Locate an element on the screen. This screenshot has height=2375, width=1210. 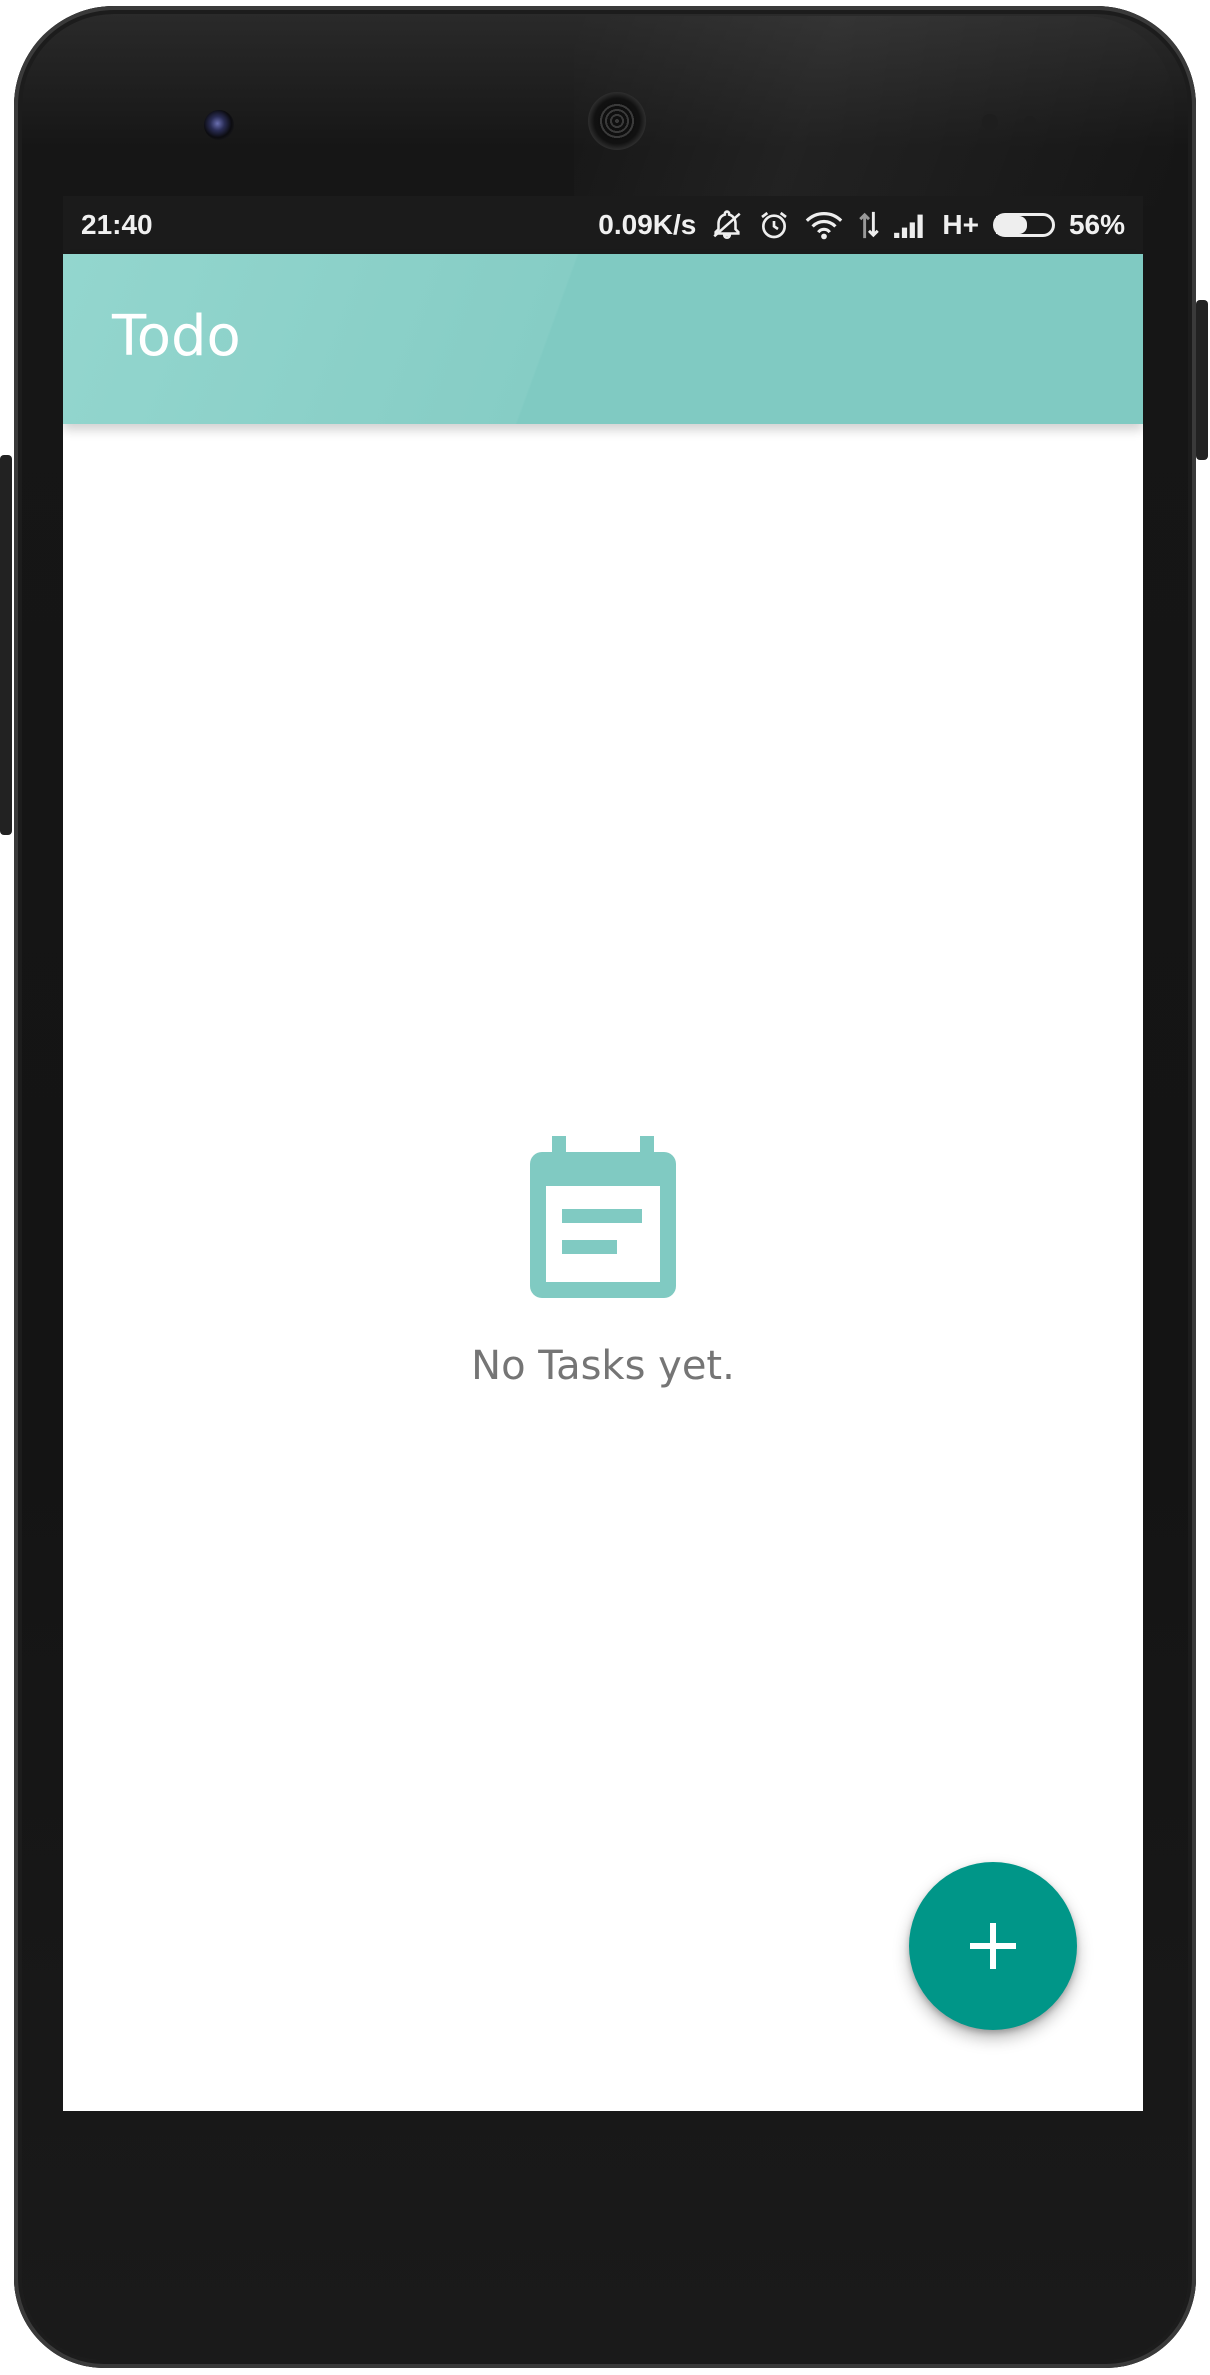
status-bar: 21:40 0.09K/s H+ 56% is located at coordinates (603, 225).